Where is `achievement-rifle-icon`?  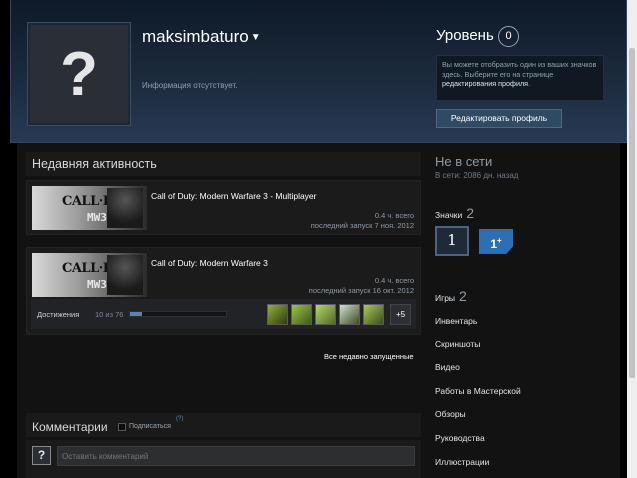 achievement-rifle-icon is located at coordinates (277, 314).